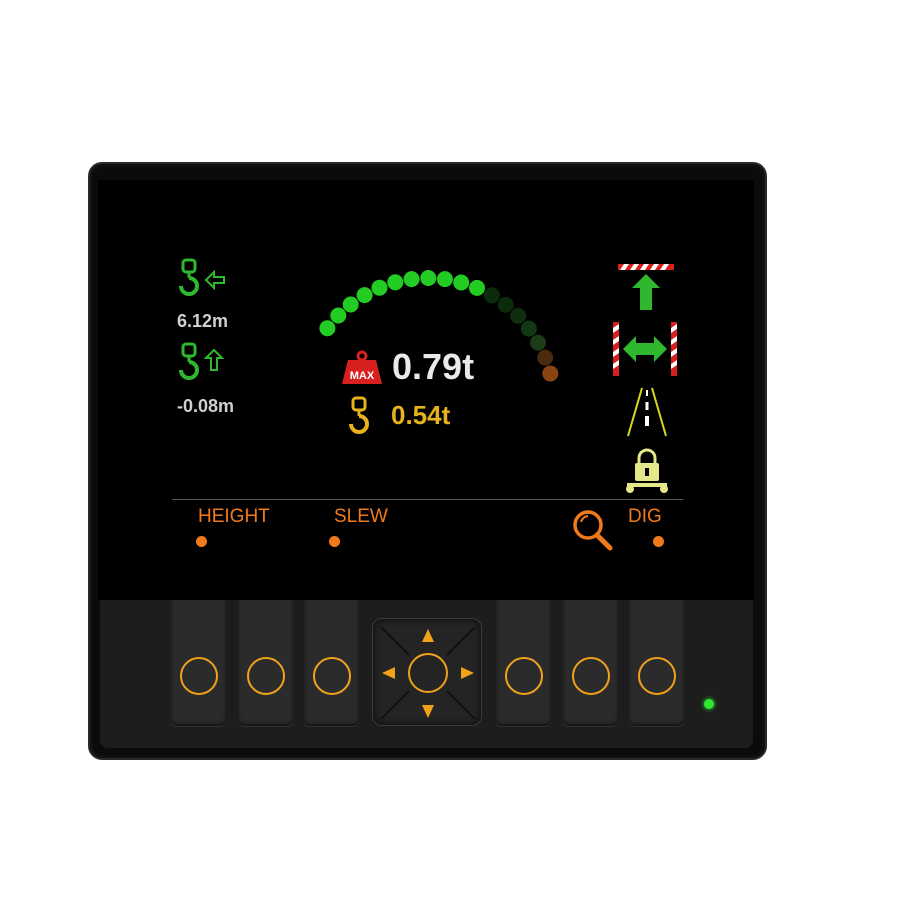  What do you see at coordinates (234, 516) in the screenshot?
I see `mode-height-label: HEIGHT` at bounding box center [234, 516].